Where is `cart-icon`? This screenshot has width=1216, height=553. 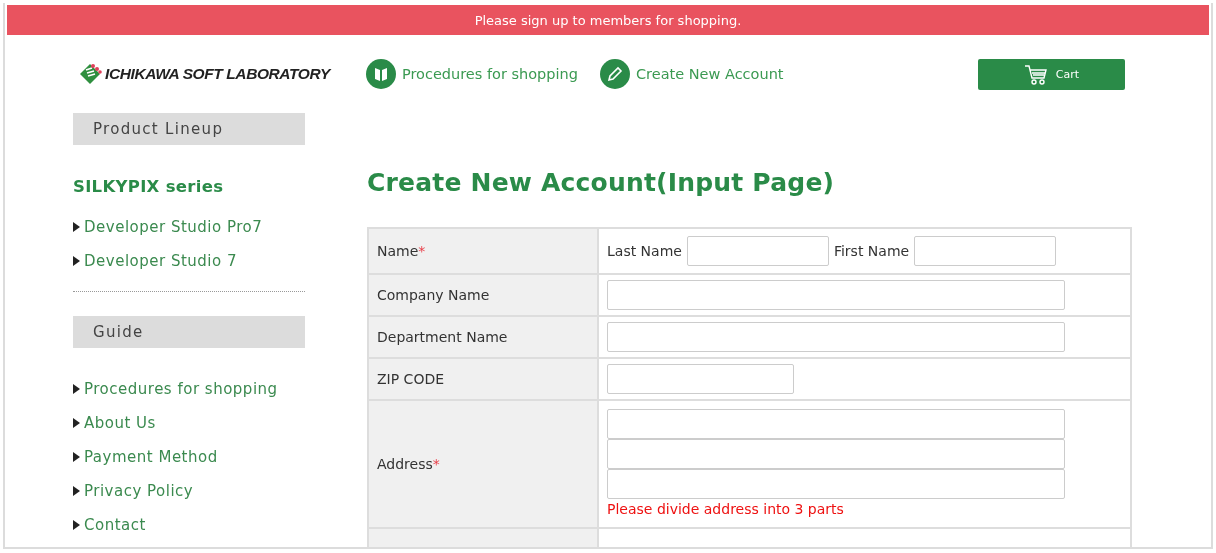
cart-icon is located at coordinates (1035, 74).